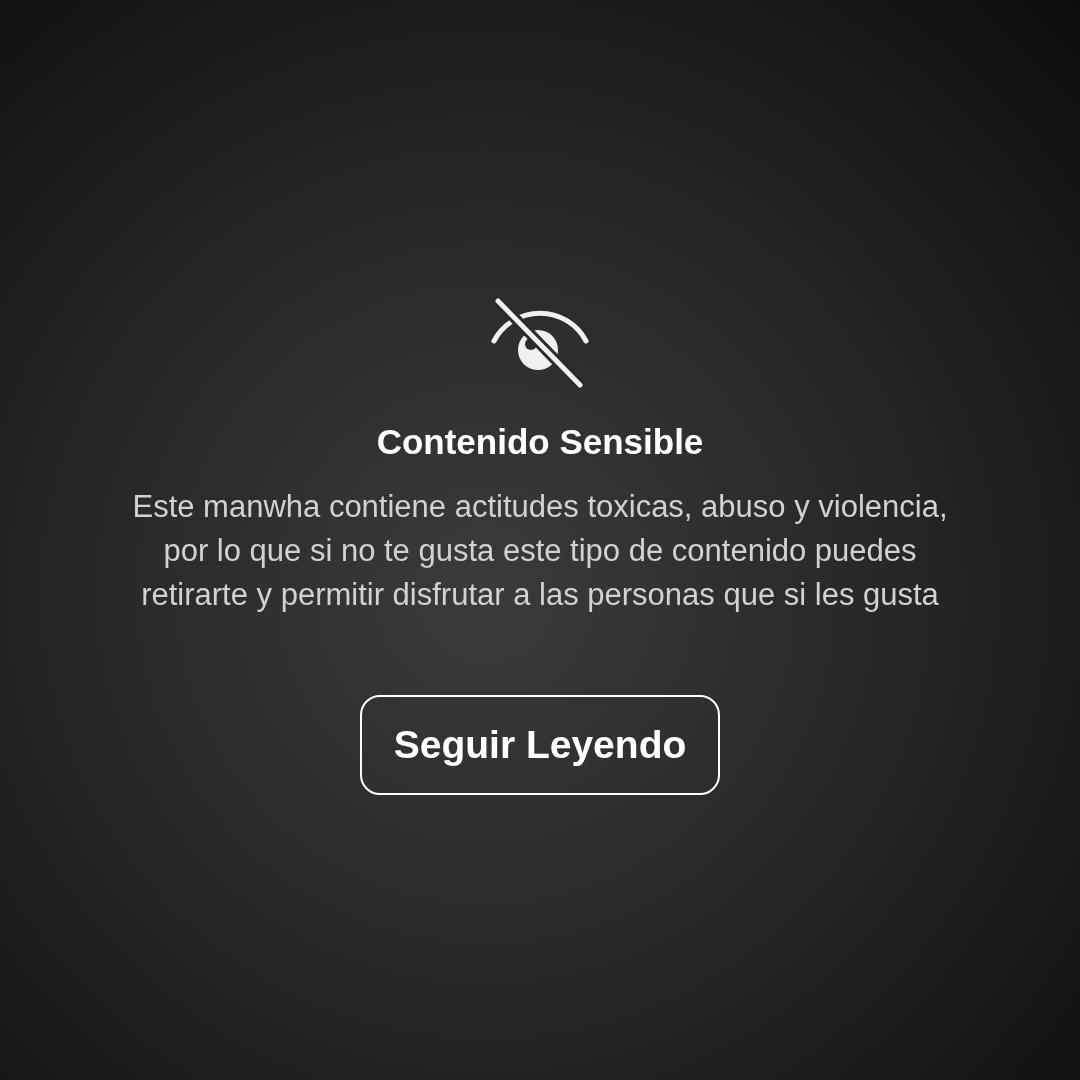  What do you see at coordinates (540, 441) in the screenshot?
I see `dialog-title: Contenido Sensible` at bounding box center [540, 441].